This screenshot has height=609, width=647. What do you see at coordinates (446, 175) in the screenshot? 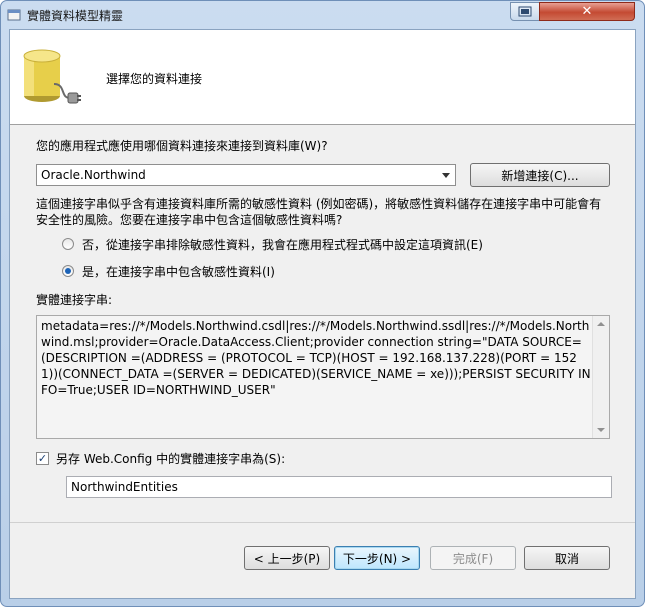
I see `chevron-down-icon` at bounding box center [446, 175].